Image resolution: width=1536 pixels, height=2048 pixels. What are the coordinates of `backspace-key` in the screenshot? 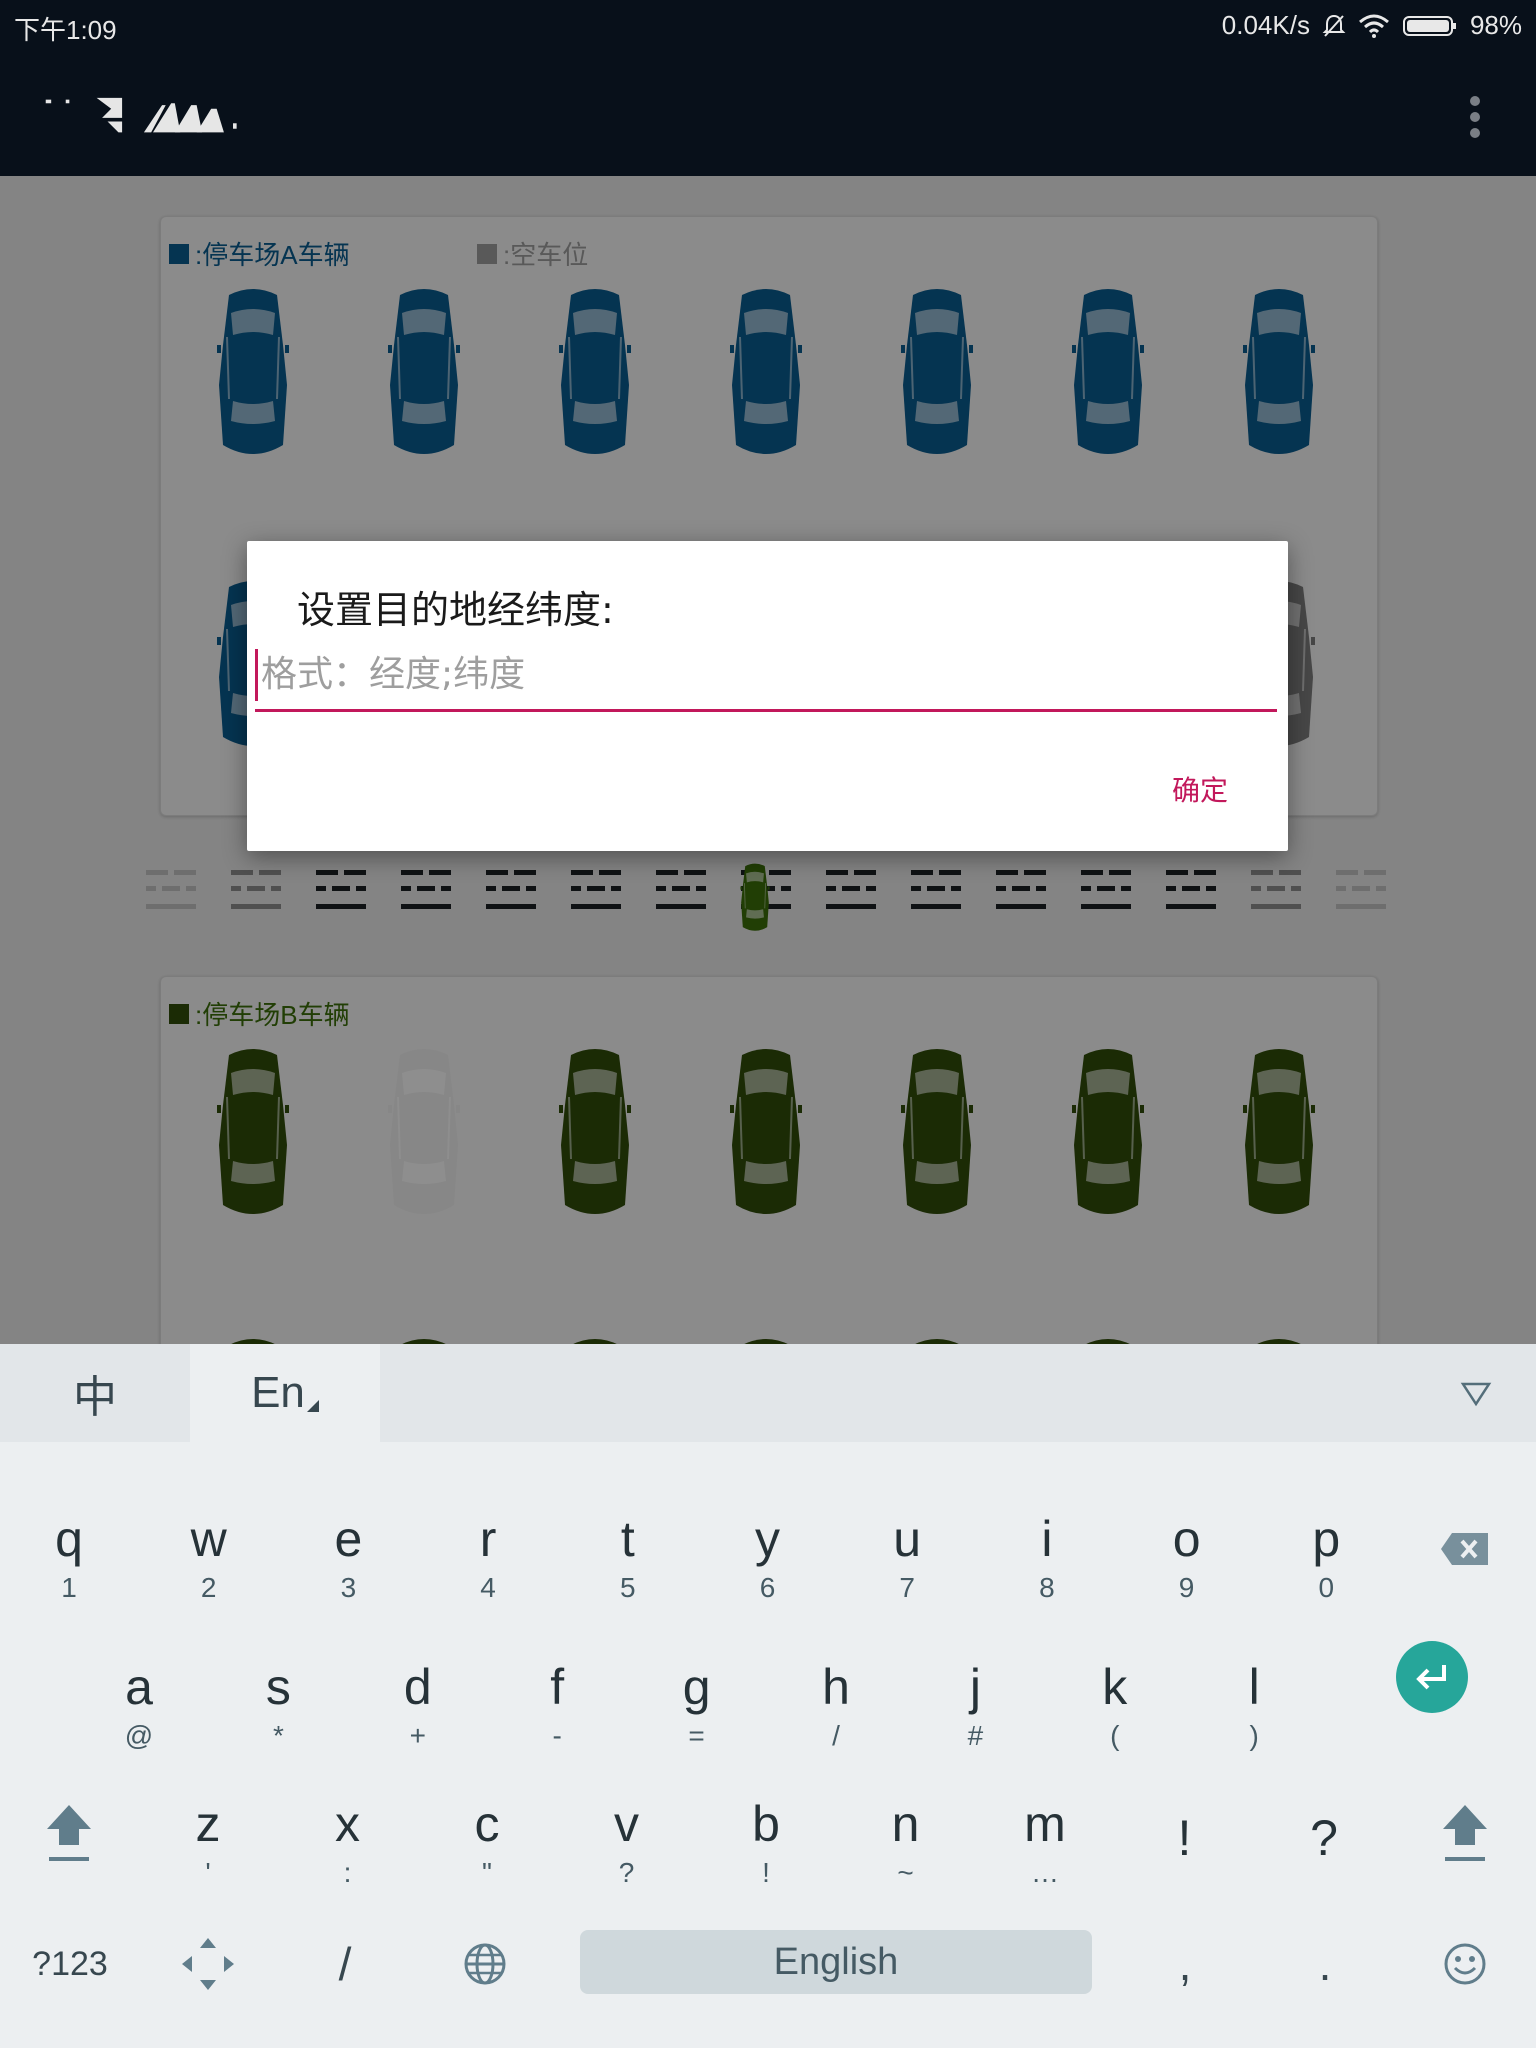 It's located at (1465, 1549).